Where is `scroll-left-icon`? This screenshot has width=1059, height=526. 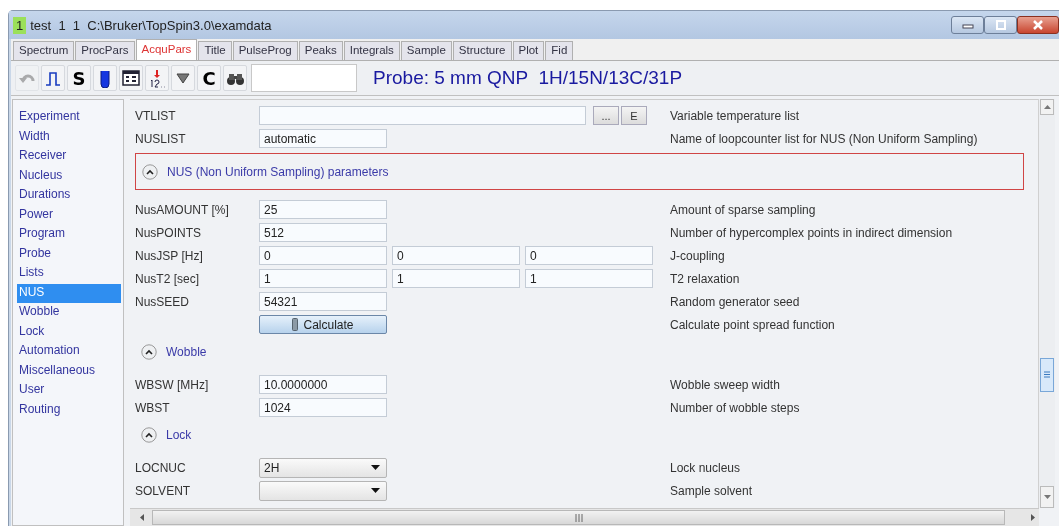
scroll-left-icon is located at coordinates (142, 517).